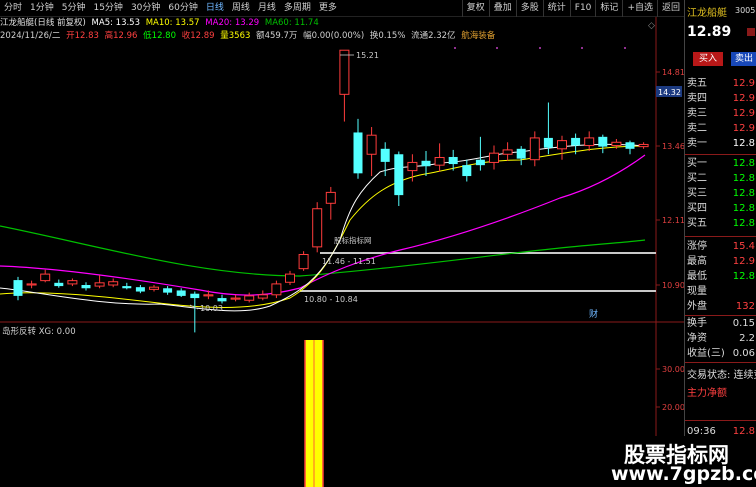 The width and height of the screenshot is (756, 487). I want to click on bid-book: 买一 12.8 买二 12.8 买三 12.8 买四 12.8 买五 12.8, so click(721, 193).